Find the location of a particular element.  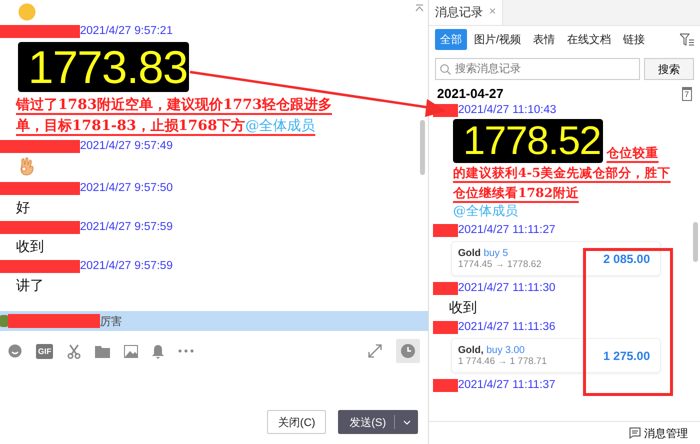

filter-tab: 图片/视频 is located at coordinates (497, 39).